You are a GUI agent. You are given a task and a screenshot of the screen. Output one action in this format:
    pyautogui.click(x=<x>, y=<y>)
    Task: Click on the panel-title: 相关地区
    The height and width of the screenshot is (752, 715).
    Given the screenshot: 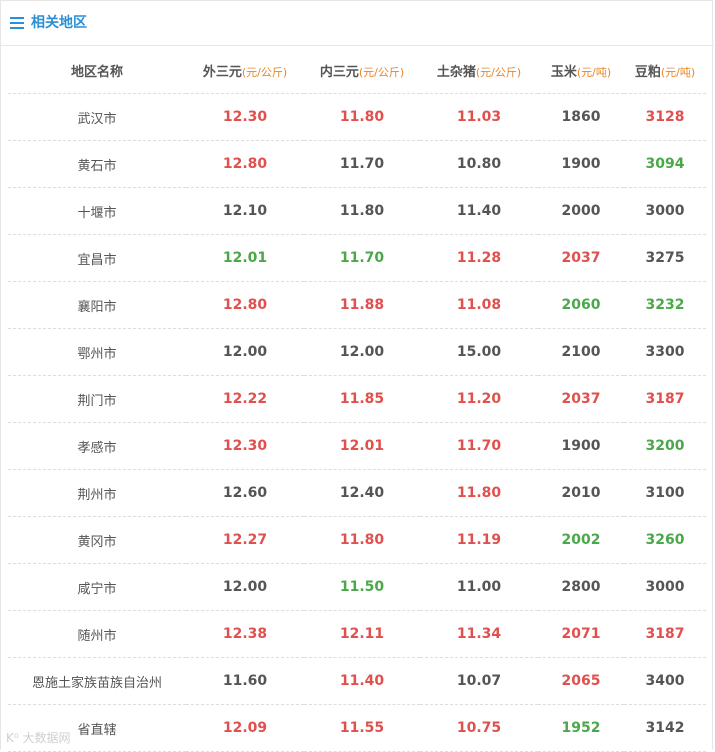 What is the action you would take?
    pyautogui.click(x=59, y=23)
    